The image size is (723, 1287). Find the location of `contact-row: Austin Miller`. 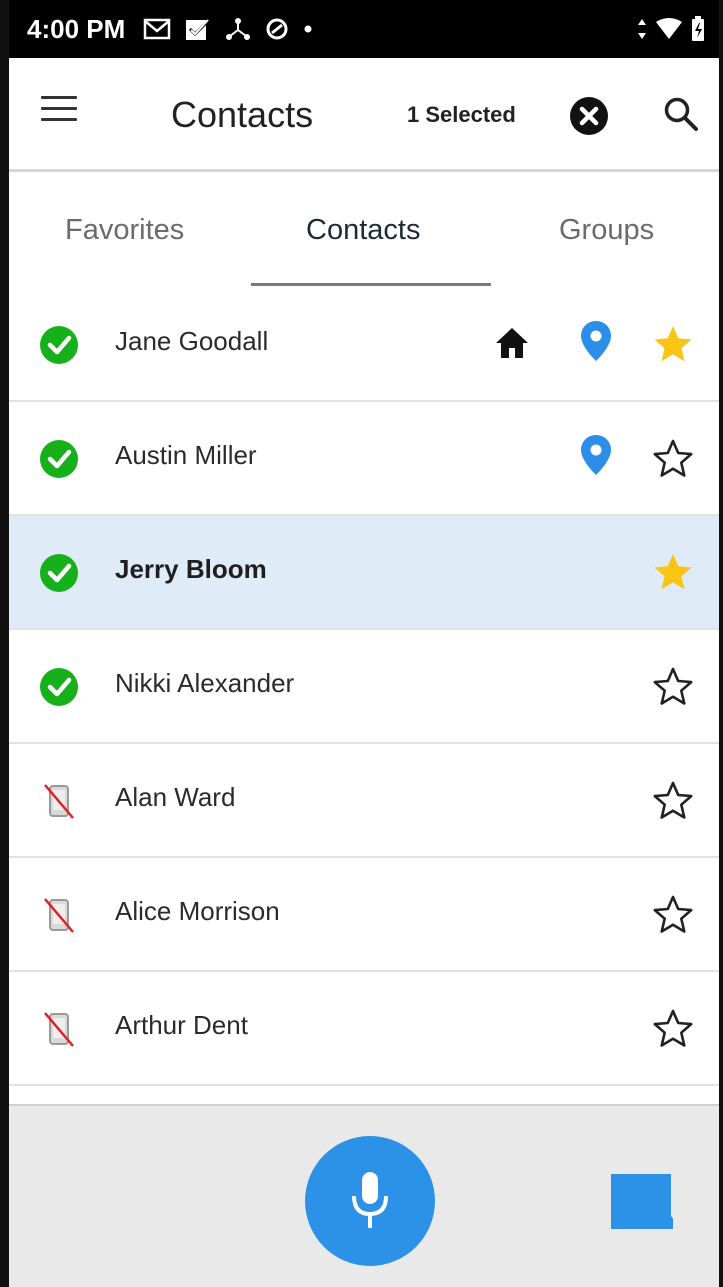

contact-row: Austin Miller is located at coordinates (364, 459).